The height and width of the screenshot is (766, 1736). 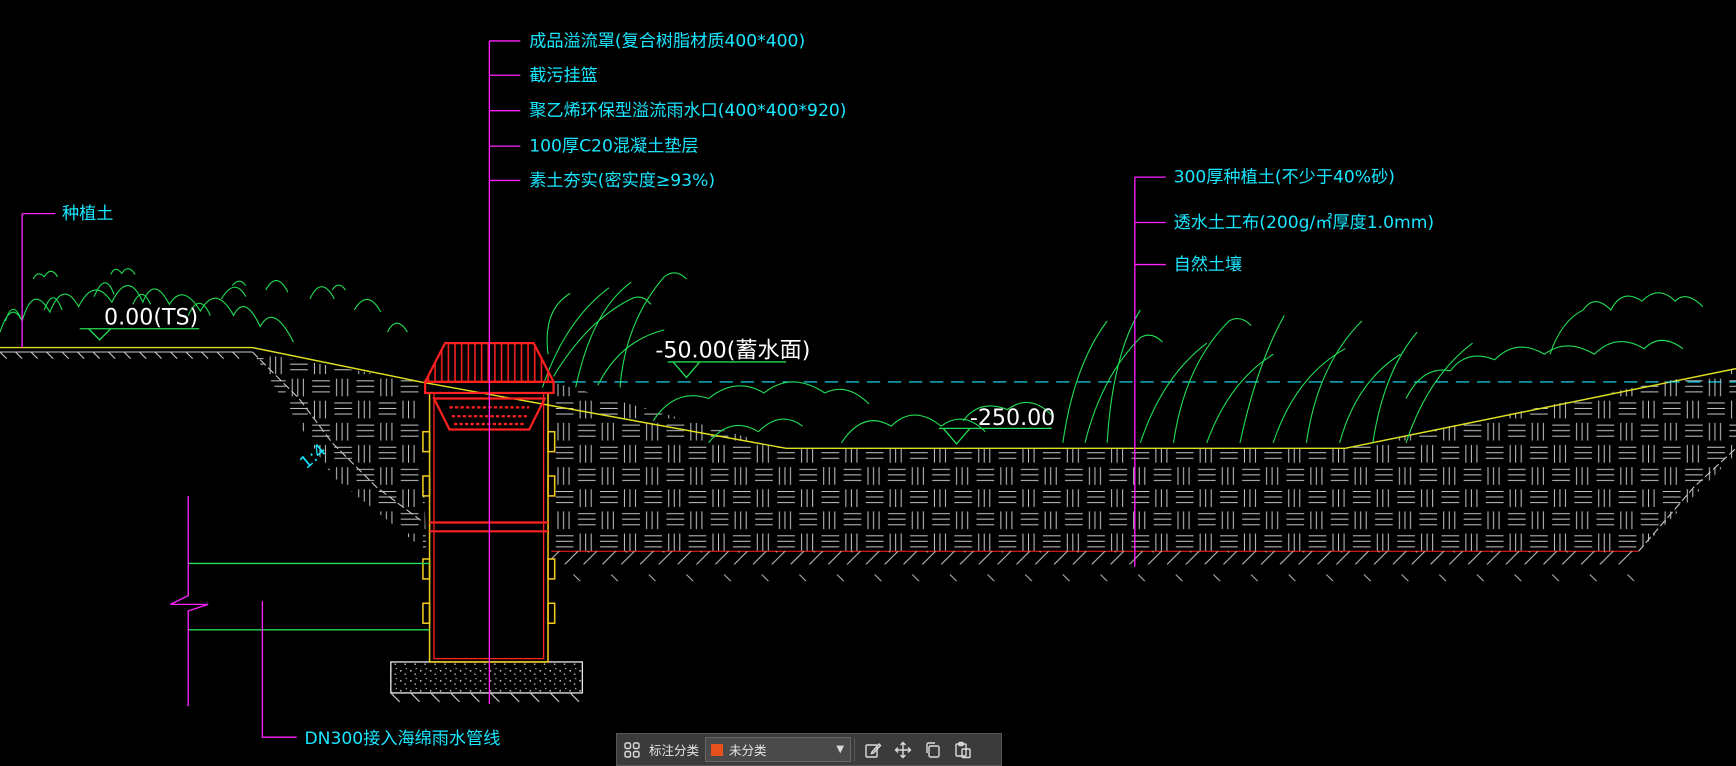 What do you see at coordinates (622, 181) in the screenshot?
I see `annotation-compacted-soil: 素土夯实(密实度≥93%)` at bounding box center [622, 181].